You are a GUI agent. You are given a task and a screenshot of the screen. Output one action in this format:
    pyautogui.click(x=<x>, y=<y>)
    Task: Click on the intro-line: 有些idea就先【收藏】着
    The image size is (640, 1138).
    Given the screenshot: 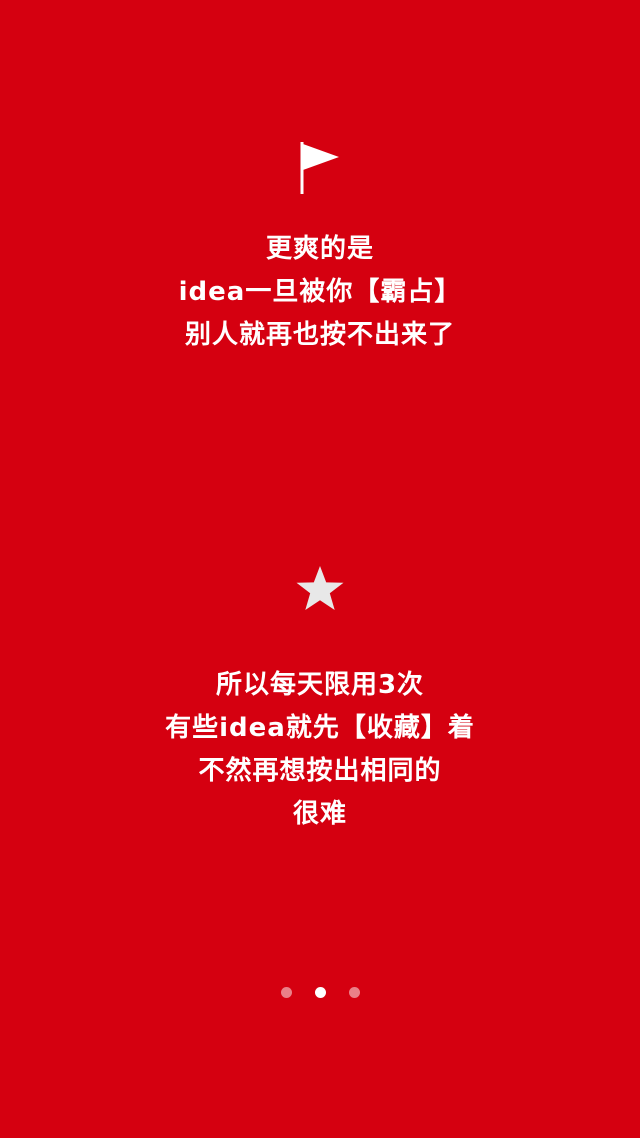 What is the action you would take?
    pyautogui.click(x=320, y=728)
    